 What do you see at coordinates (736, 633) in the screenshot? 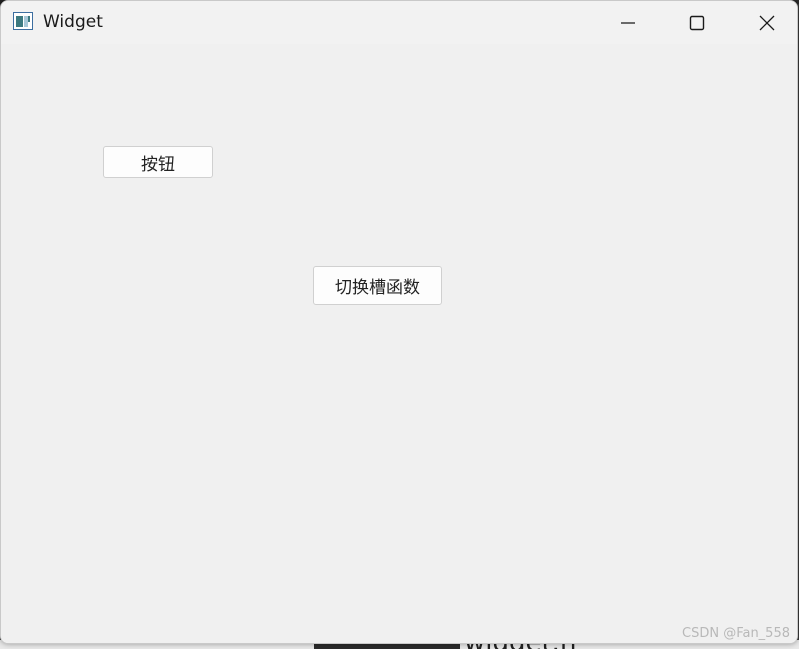
I see `csdn-watermark: CSDN @Fan_558` at bounding box center [736, 633].